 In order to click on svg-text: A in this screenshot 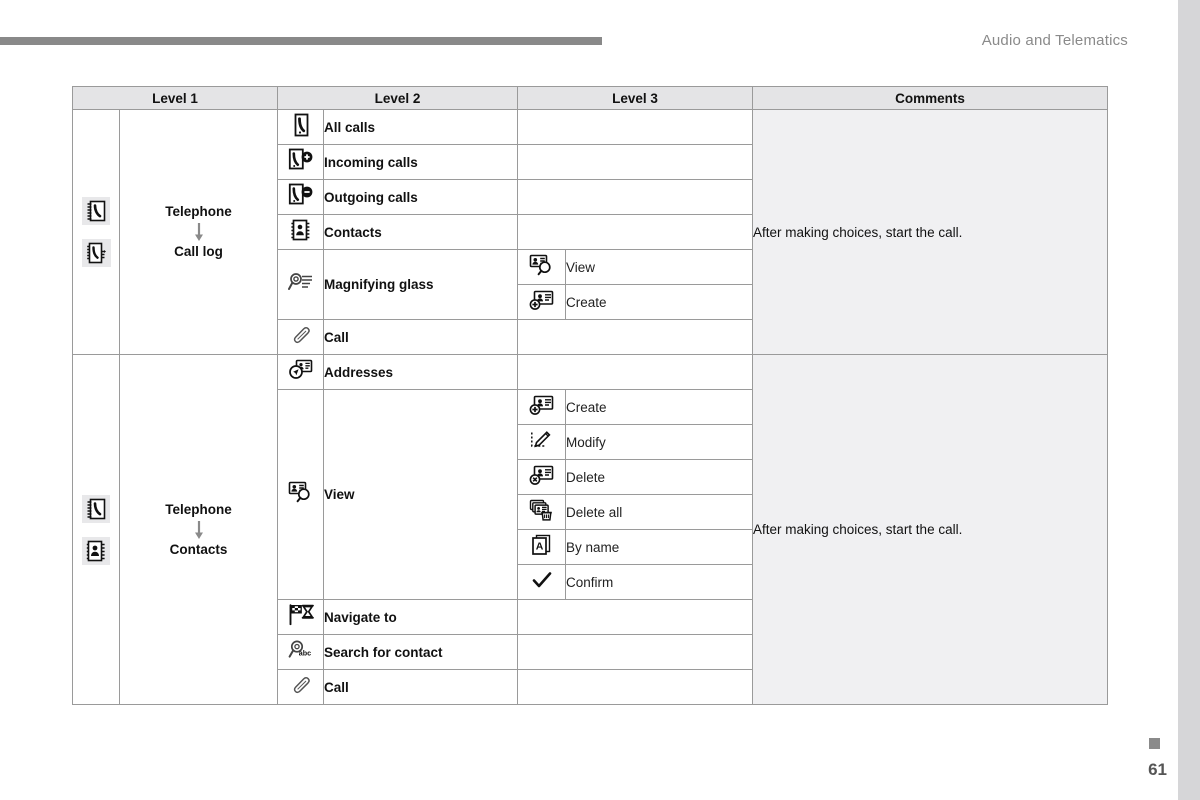, I will do `click(539, 546)`.